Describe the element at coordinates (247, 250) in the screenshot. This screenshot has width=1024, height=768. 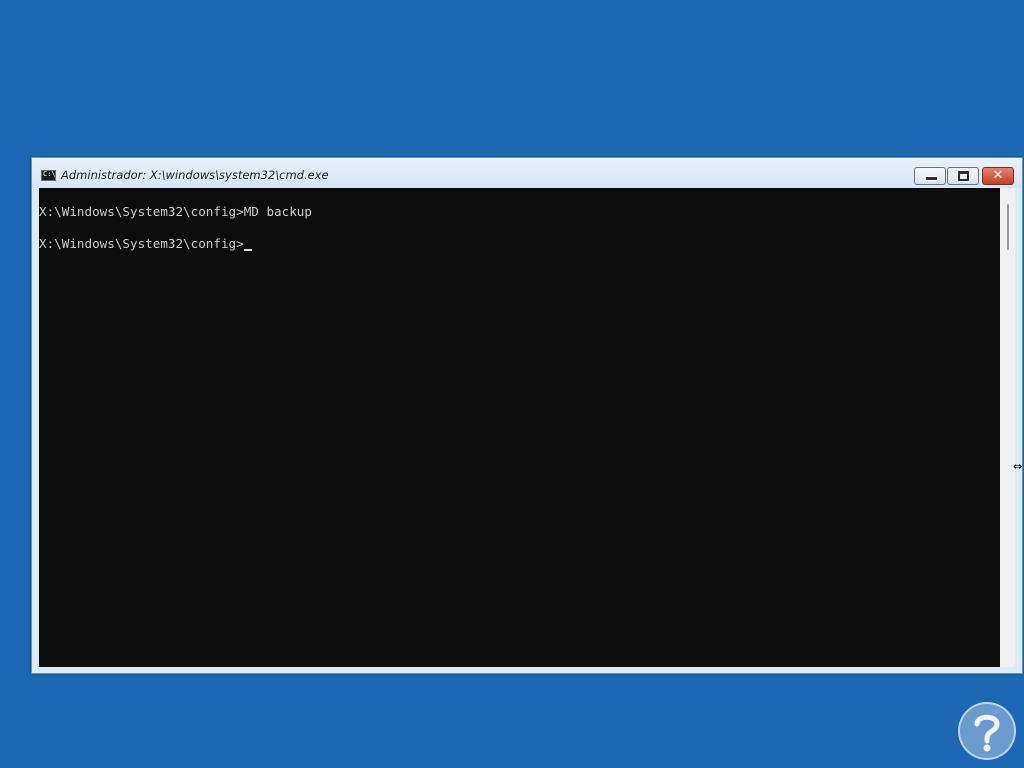
I see `text-cursor` at that location.